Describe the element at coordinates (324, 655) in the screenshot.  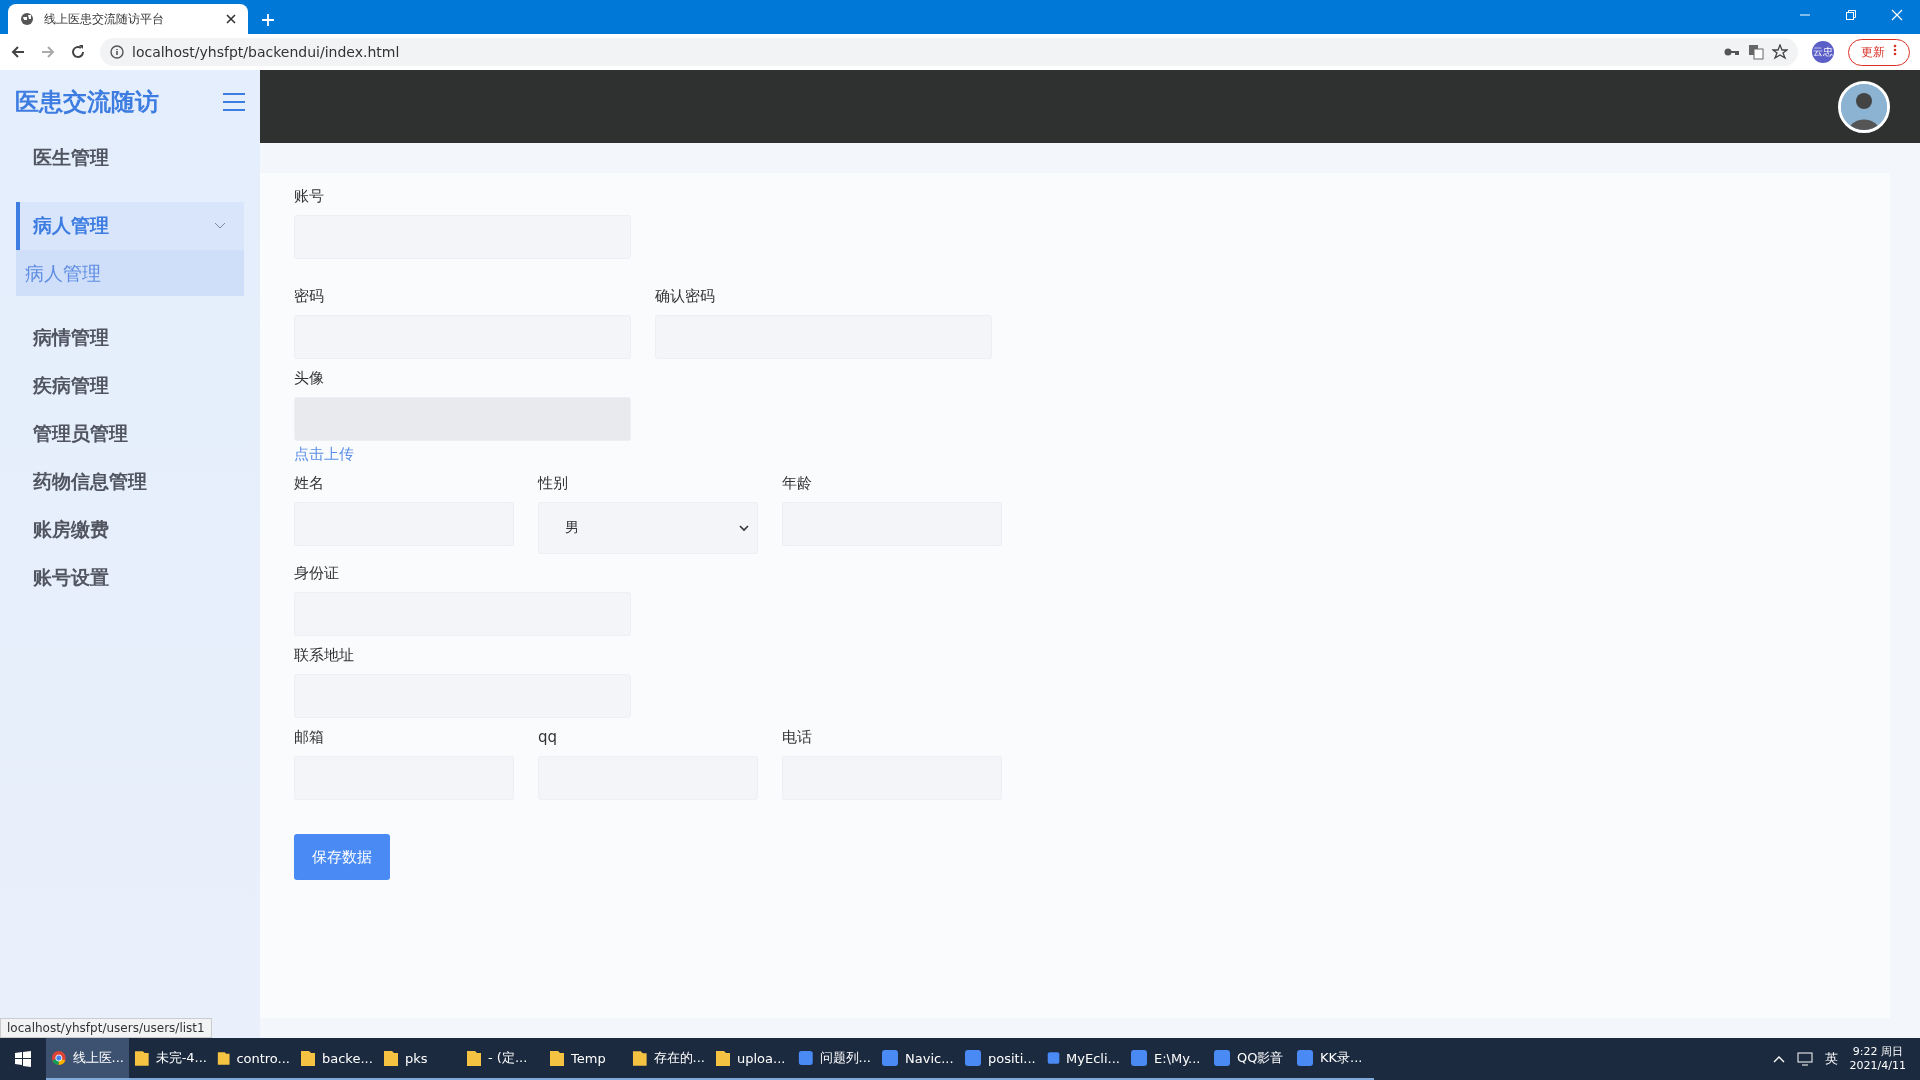
I see `field-label: 联系地址` at that location.